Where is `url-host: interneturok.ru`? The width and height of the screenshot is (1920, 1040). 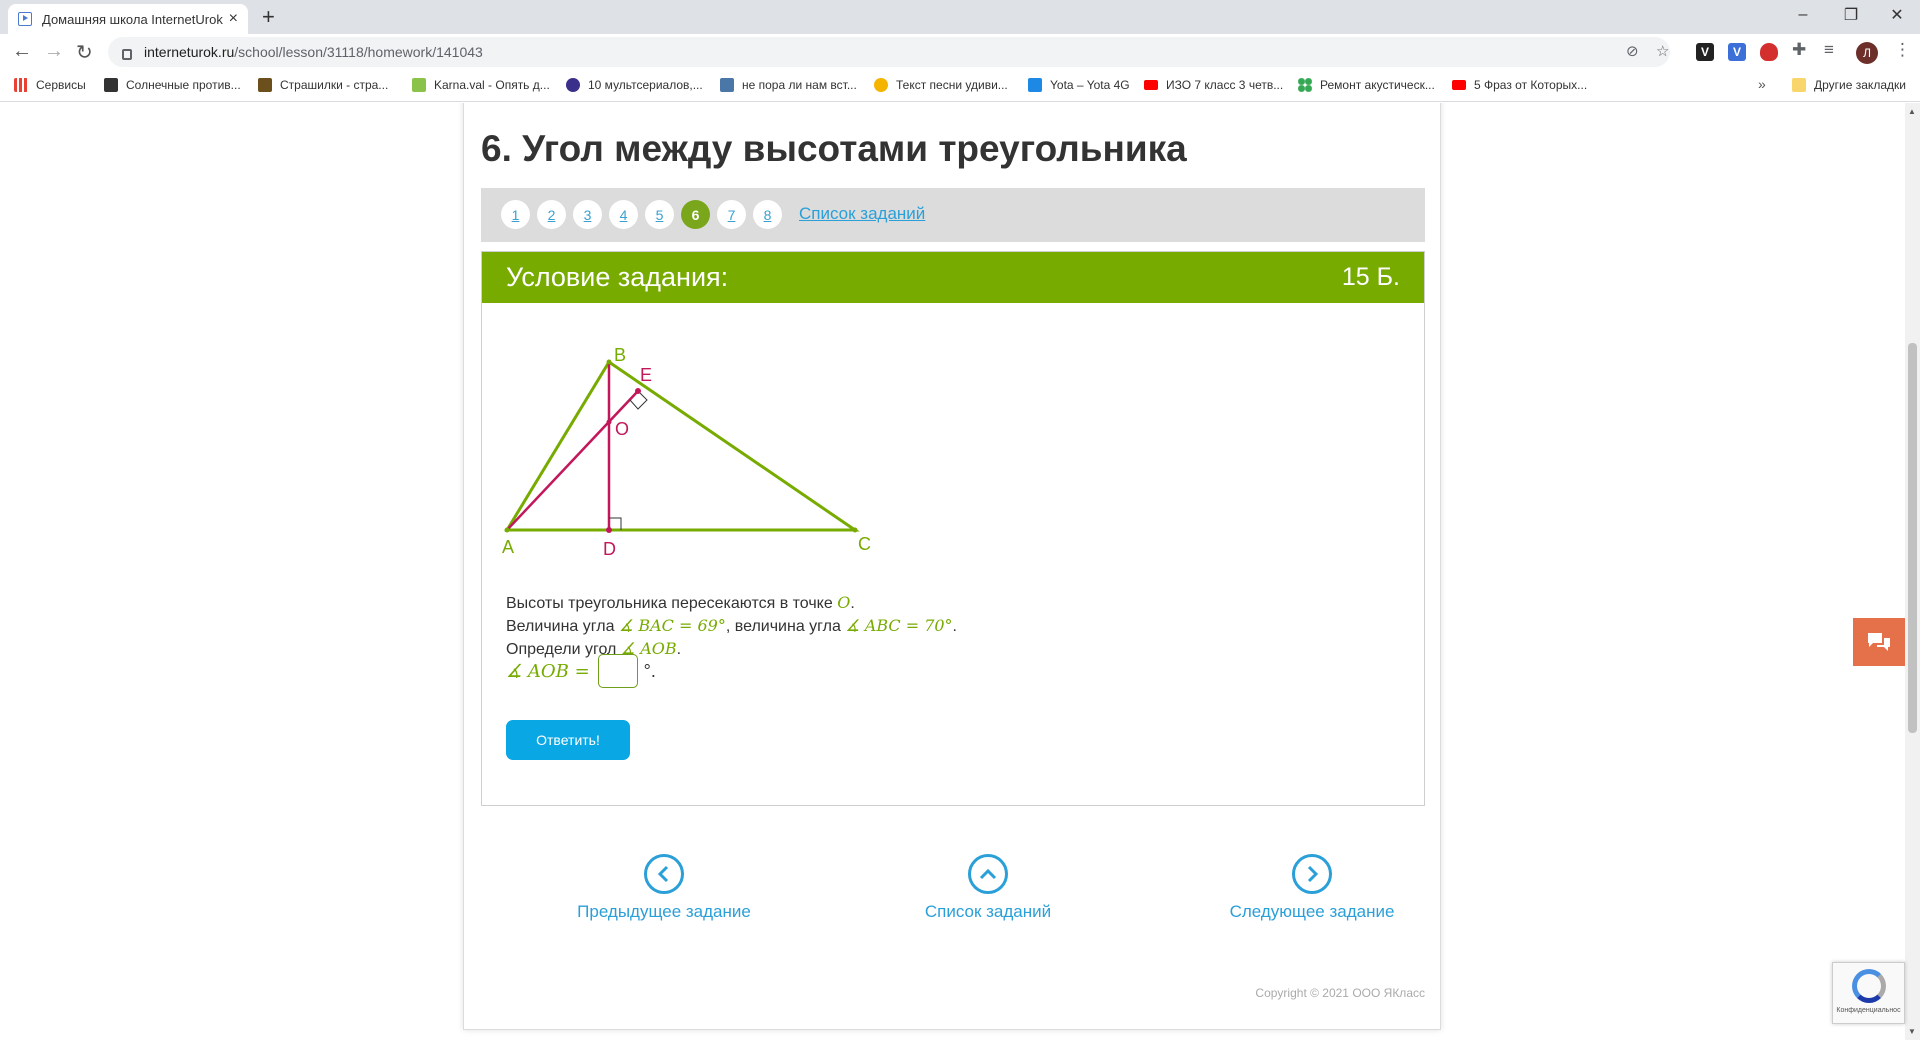
url-host: interneturok.ru is located at coordinates (189, 52).